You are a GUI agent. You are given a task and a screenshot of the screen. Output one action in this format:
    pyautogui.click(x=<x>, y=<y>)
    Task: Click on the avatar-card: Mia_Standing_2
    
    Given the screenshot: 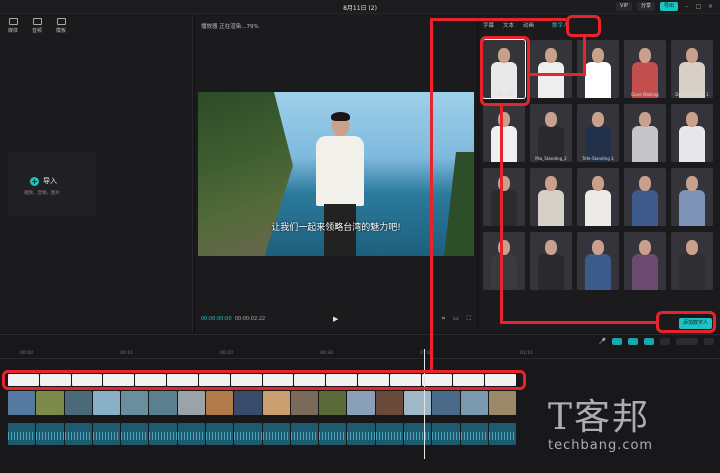 What is the action you would take?
    pyautogui.click(x=551, y=133)
    